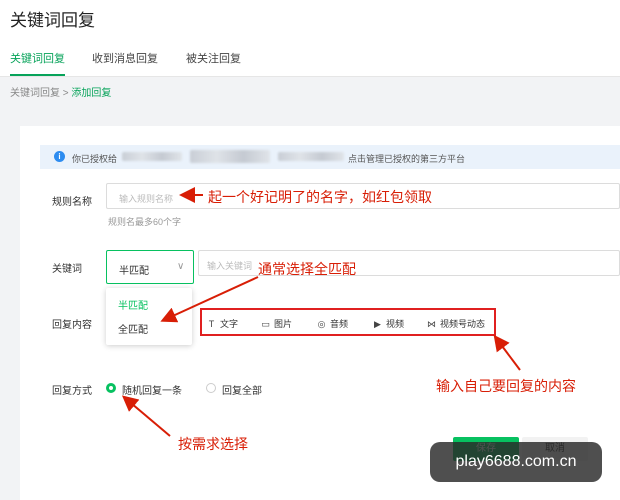  Describe the element at coordinates (506, 386) in the screenshot. I see `annotation-content-tip: 输入自己要回复的内容` at that location.